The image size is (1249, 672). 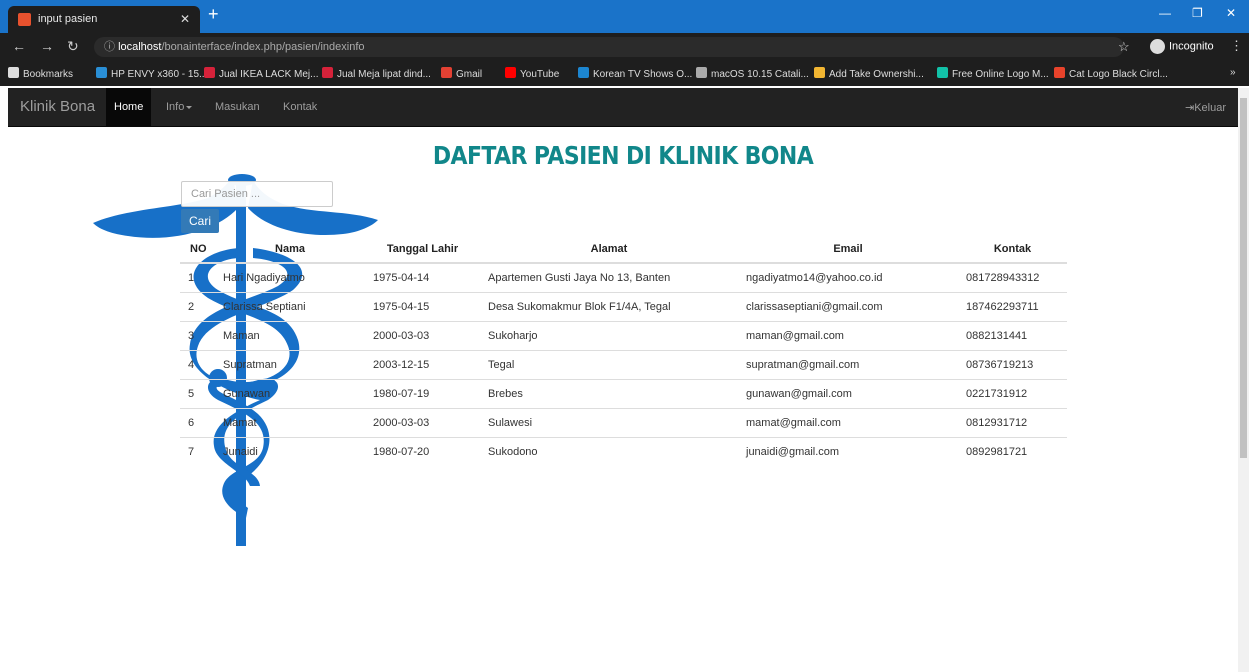 What do you see at coordinates (57, 106) in the screenshot?
I see `navbar-brand: Klinik Bona` at bounding box center [57, 106].